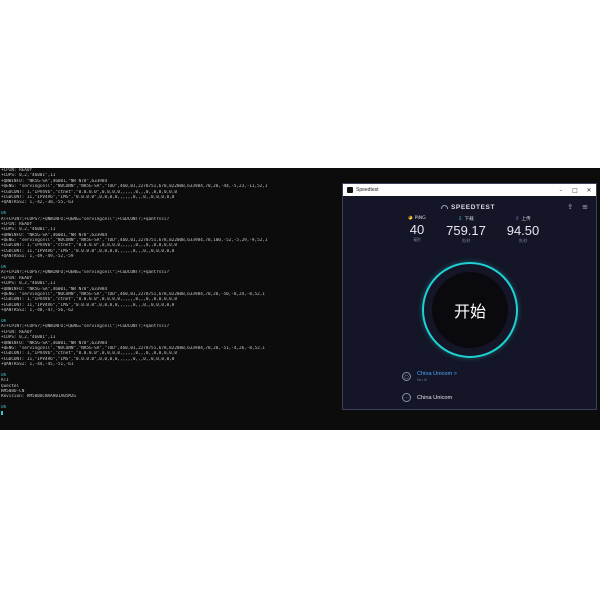 The width and height of the screenshot is (600, 600). I want to click on app-icon, so click(350, 190).